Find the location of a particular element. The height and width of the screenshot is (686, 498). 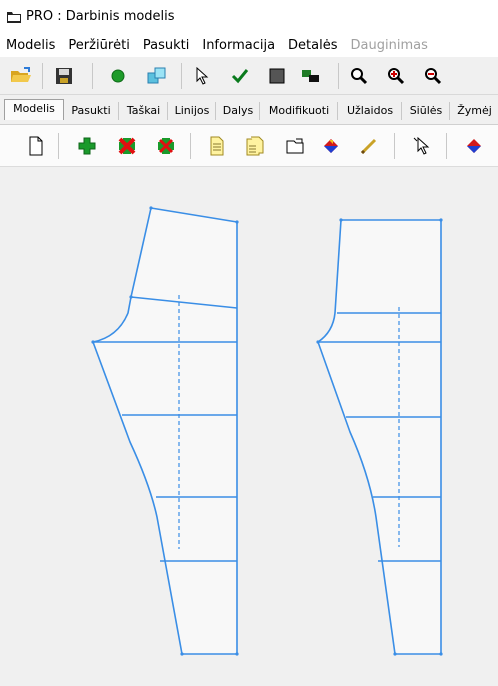

tab-taskai: Taškai is located at coordinates (144, 111).